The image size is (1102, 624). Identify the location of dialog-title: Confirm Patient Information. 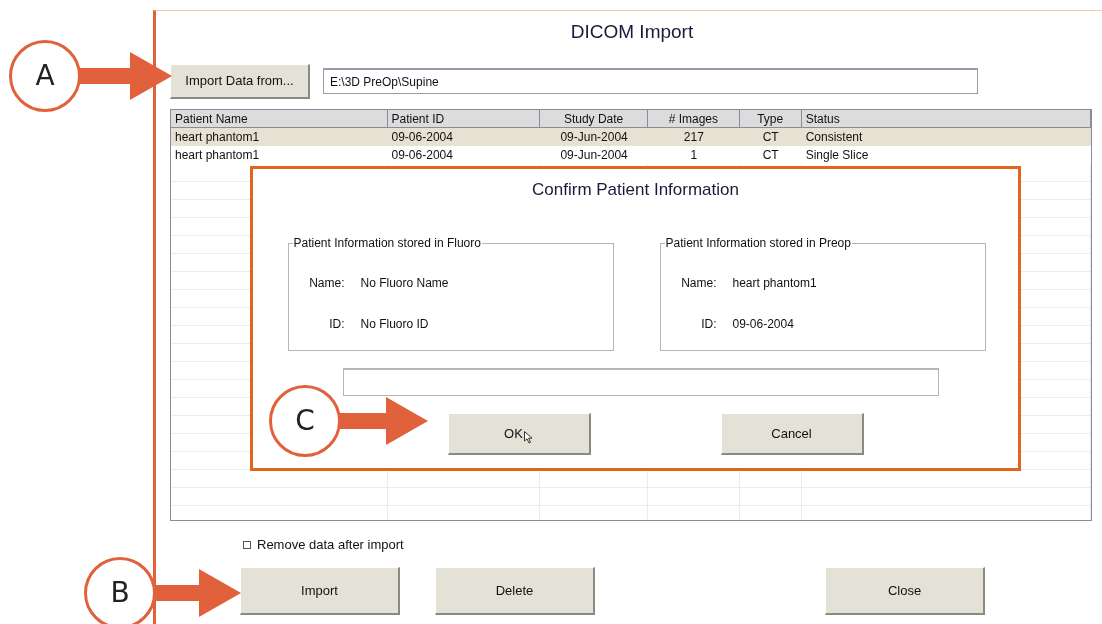
(635, 190).